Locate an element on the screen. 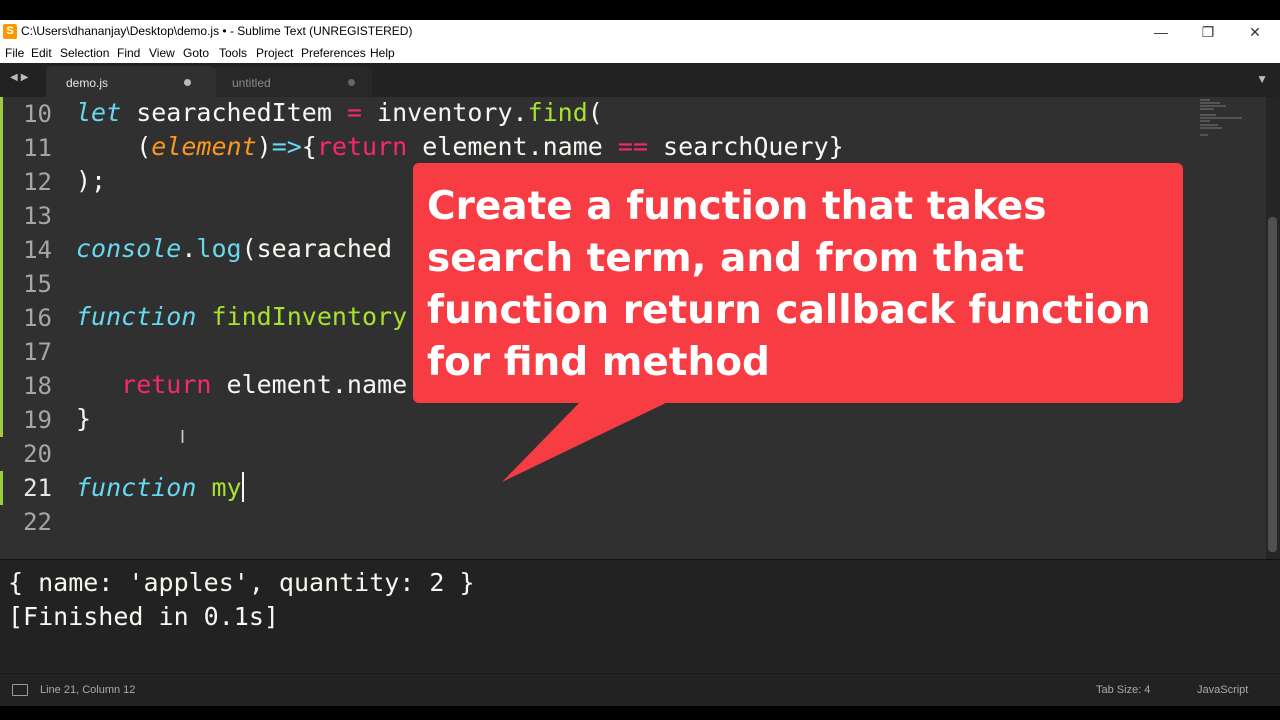  menu-project: Project is located at coordinates (274, 53).